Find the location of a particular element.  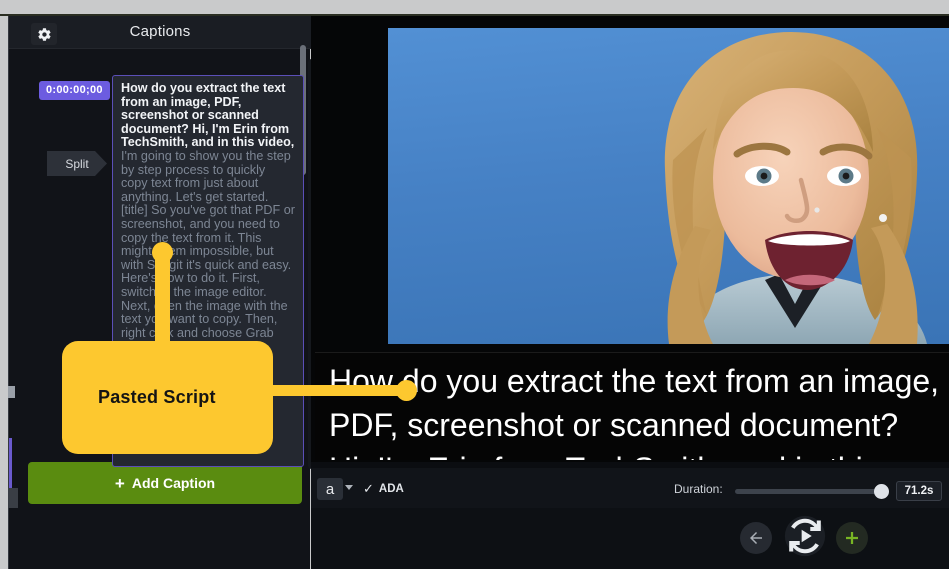

add-caption-button: + Add Caption is located at coordinates (165, 483).